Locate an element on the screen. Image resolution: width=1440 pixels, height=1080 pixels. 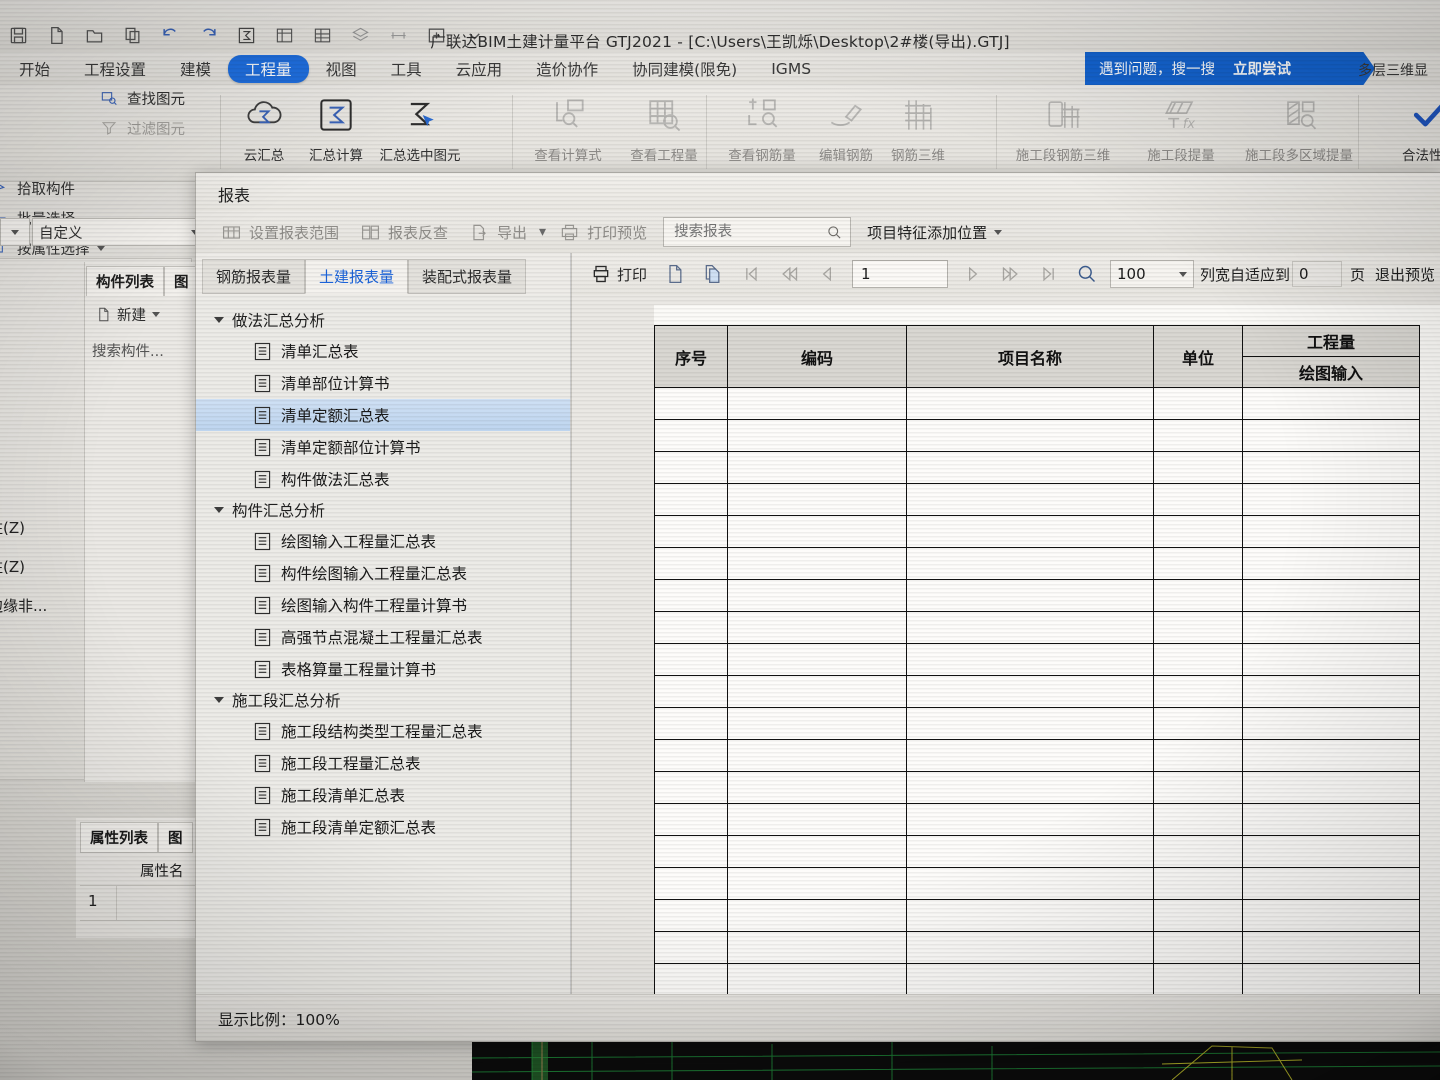
report-type-tab-2: 装配式报表量 is located at coordinates (467, 276).